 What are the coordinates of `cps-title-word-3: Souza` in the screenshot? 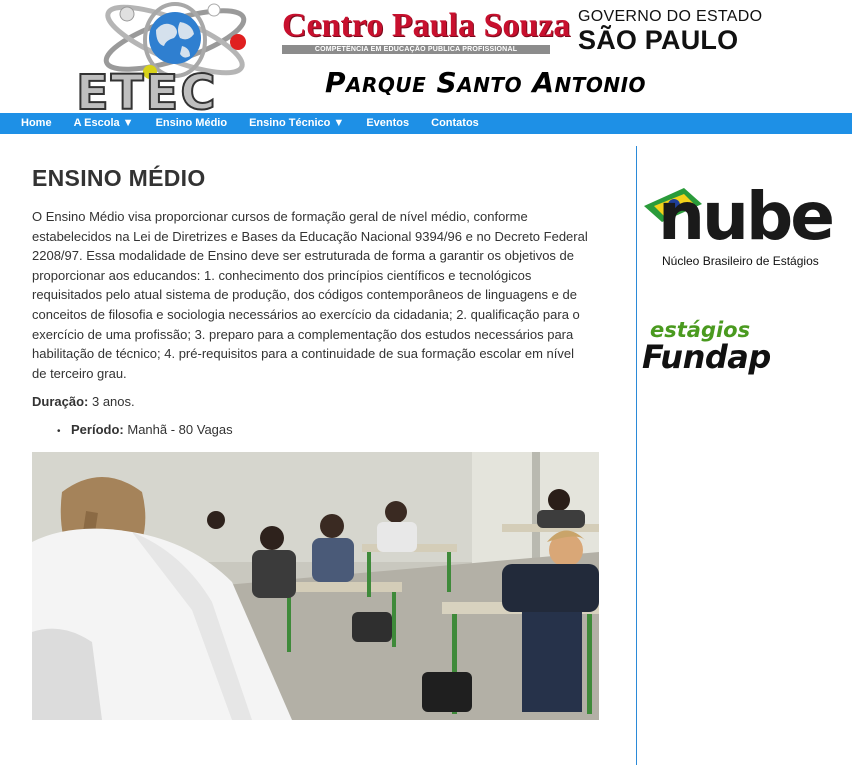 It's located at (527, 25).